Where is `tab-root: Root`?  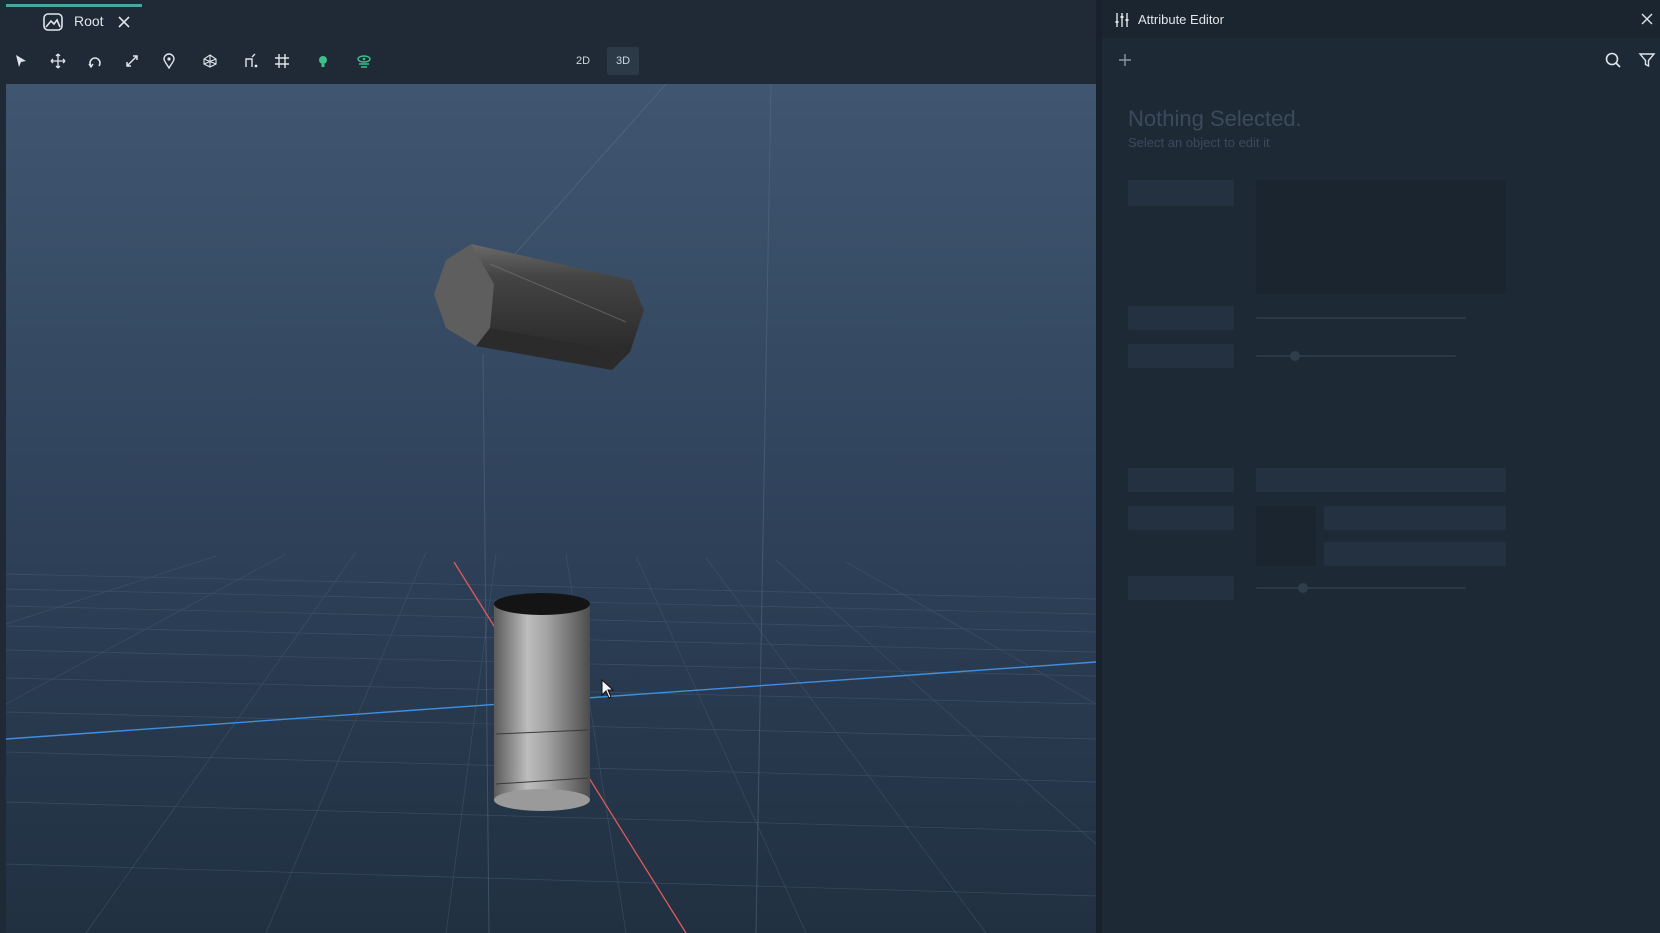 tab-root: Root is located at coordinates (74, 21).